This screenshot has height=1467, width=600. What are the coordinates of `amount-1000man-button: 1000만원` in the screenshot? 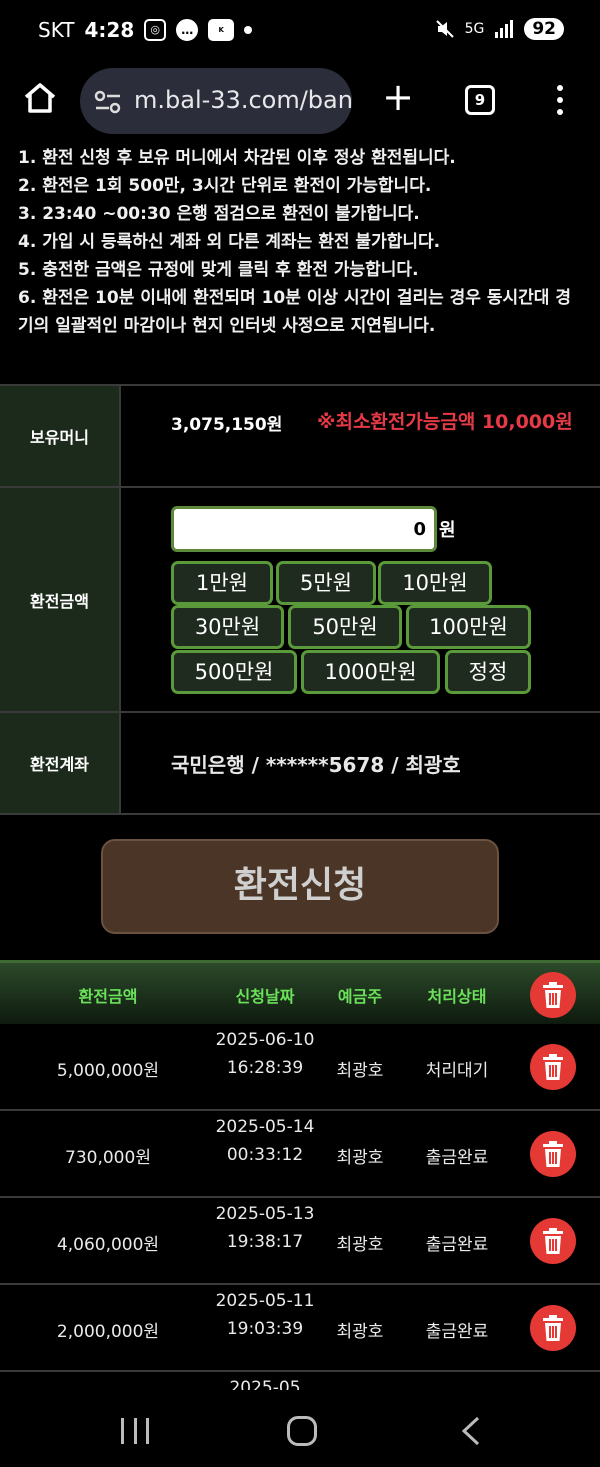 It's located at (370, 672).